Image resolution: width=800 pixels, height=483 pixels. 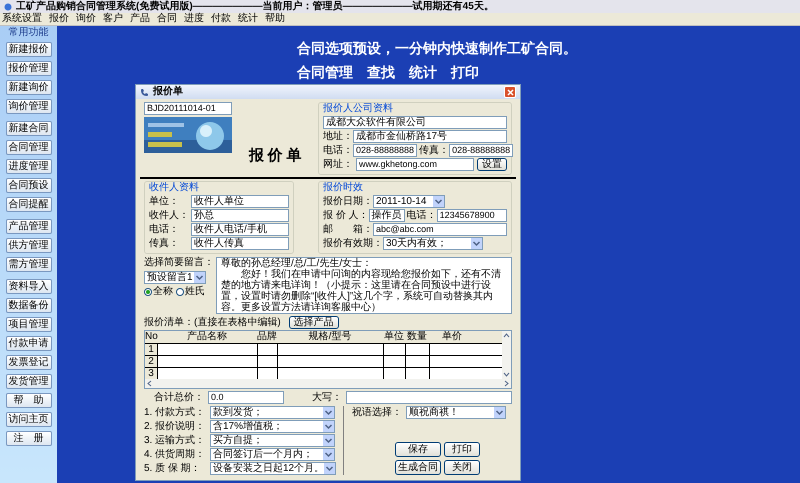 What do you see at coordinates (29, 381) in the screenshot?
I see `sidebar-button: 发货管理` at bounding box center [29, 381].